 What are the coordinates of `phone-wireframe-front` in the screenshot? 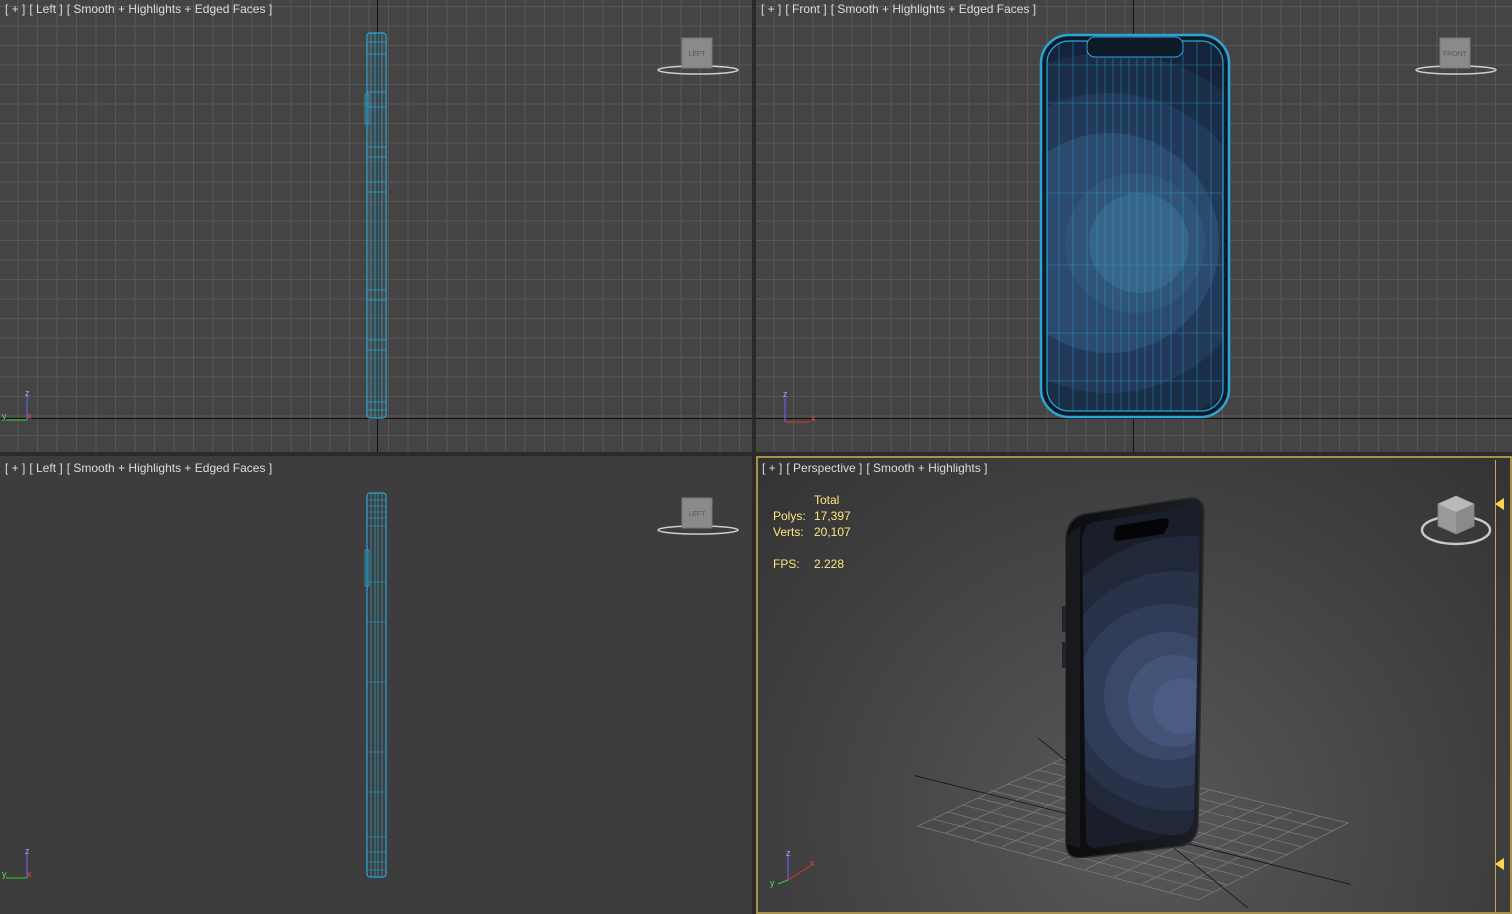 It's located at (1135, 226).